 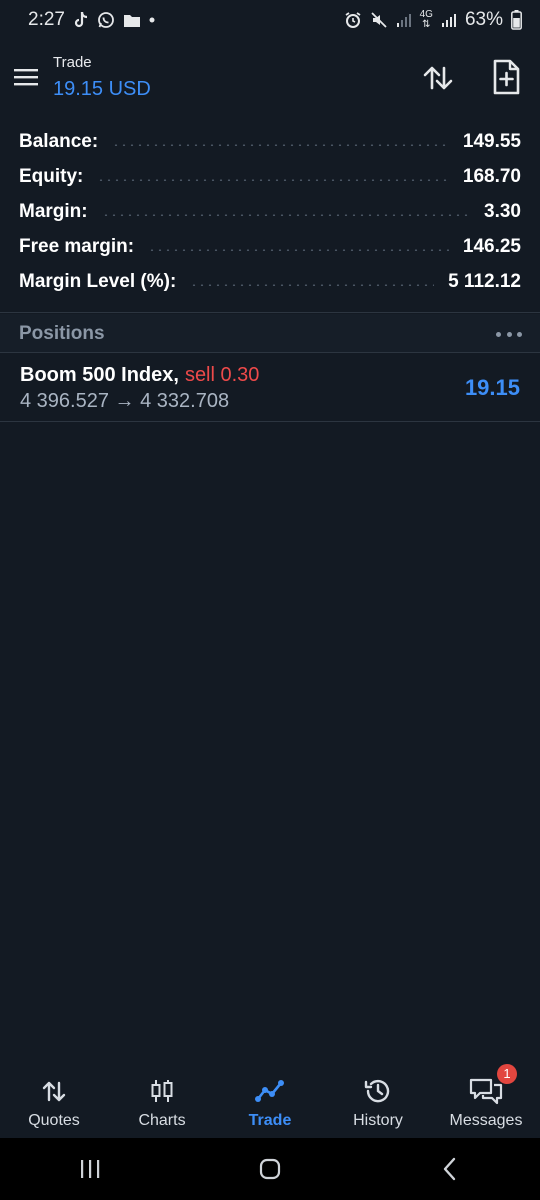 I want to click on home-button, so click(x=270, y=1169).